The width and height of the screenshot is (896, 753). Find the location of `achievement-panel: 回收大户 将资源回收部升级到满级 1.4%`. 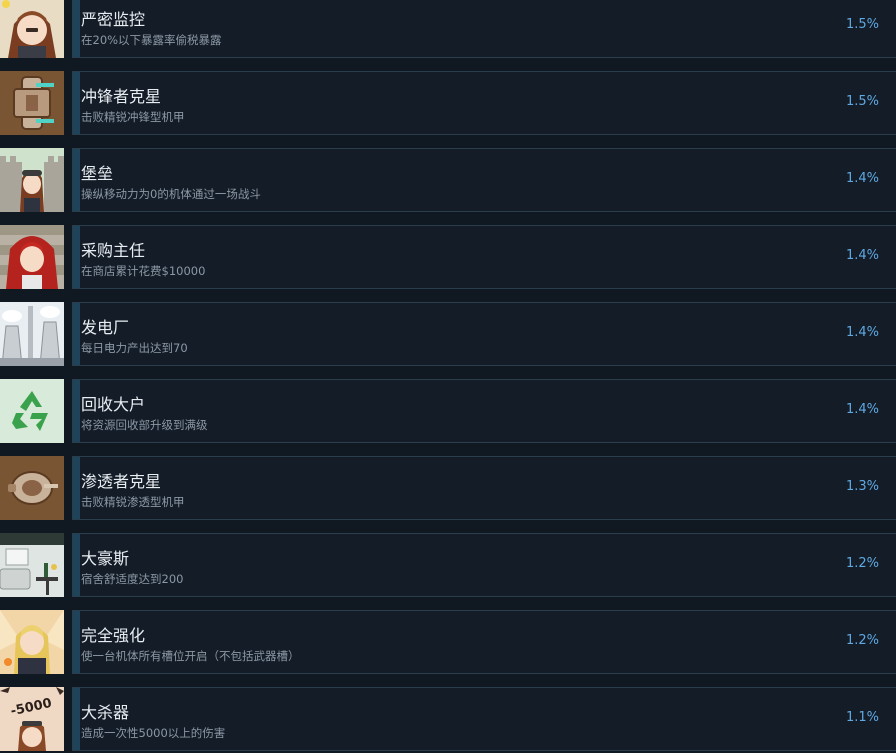

achievement-panel: 回收大户 将资源回收部升级到满级 1.4% is located at coordinates (484, 411).